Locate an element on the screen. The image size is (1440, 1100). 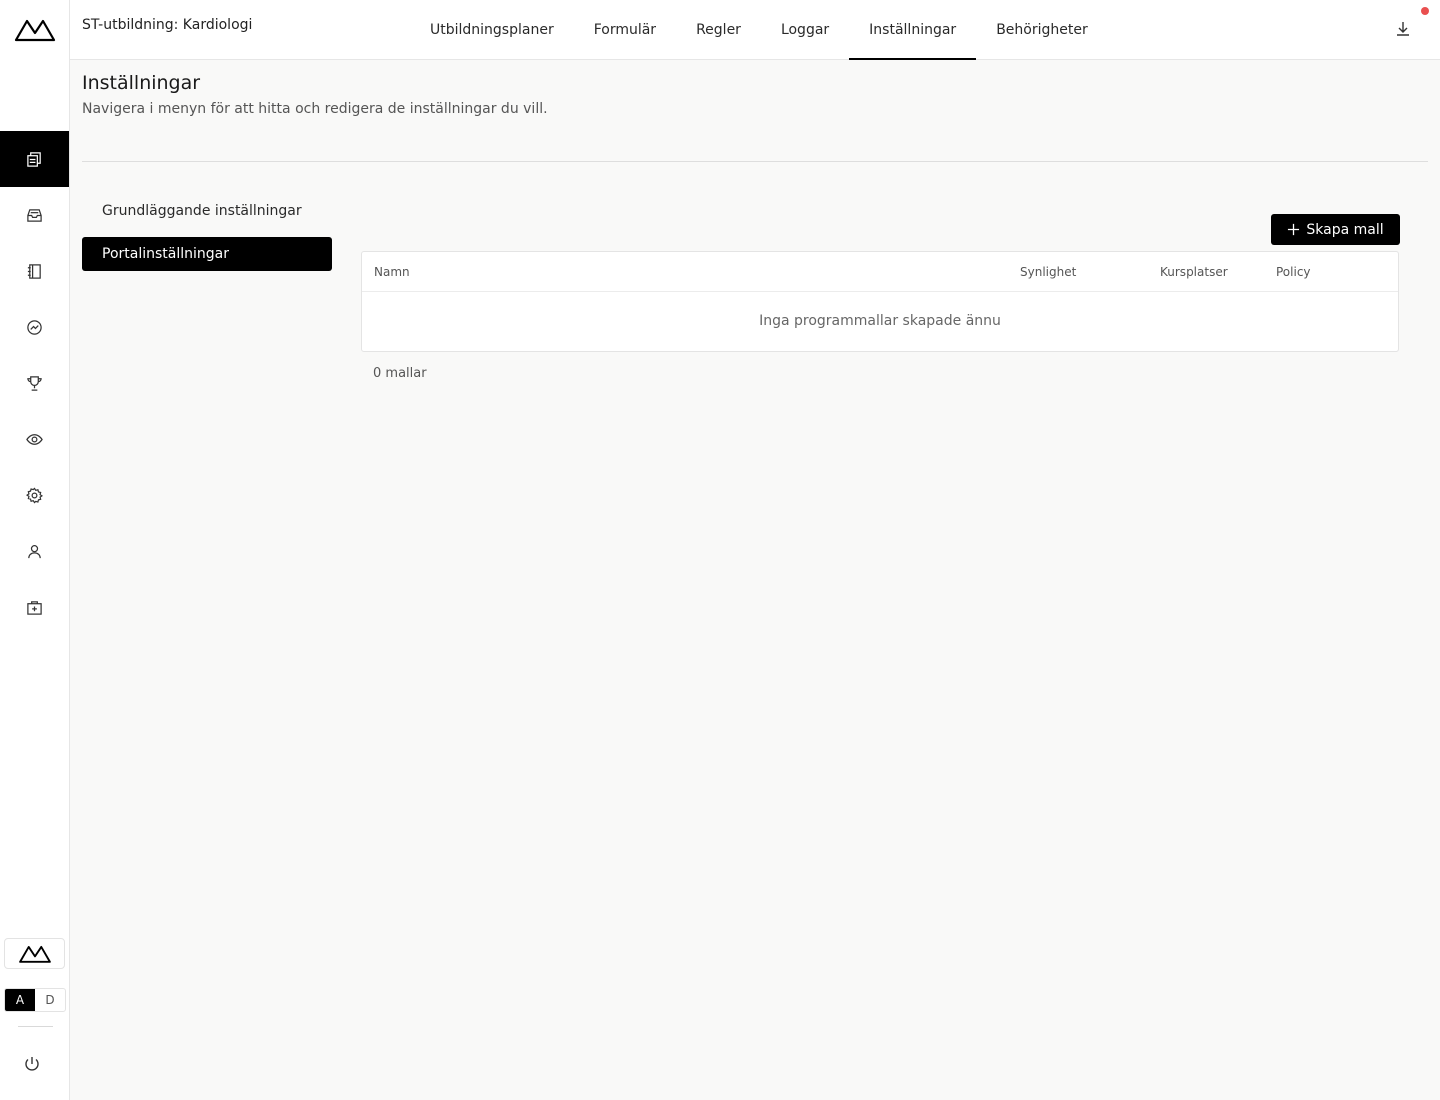
nav-inbox-icon is located at coordinates (34, 215).